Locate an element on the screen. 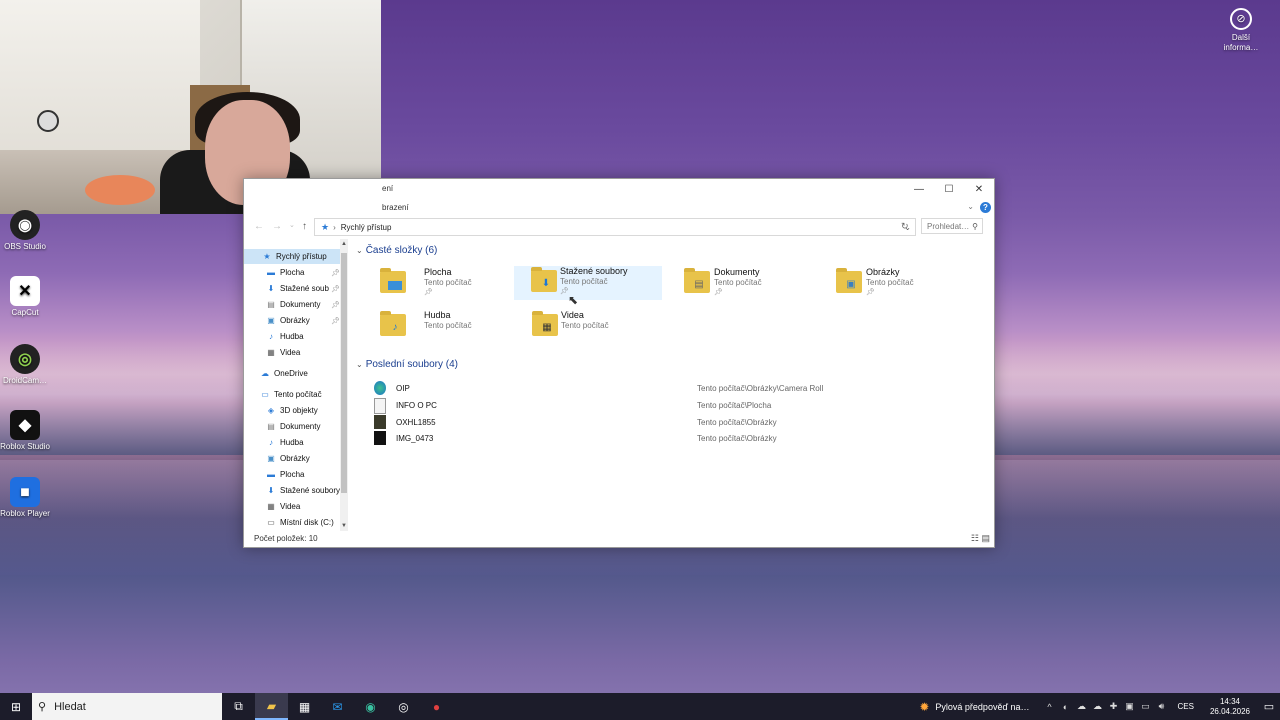 This screenshot has width=1280, height=720. up-arrow-icon: ↑ is located at coordinates (304, 226).